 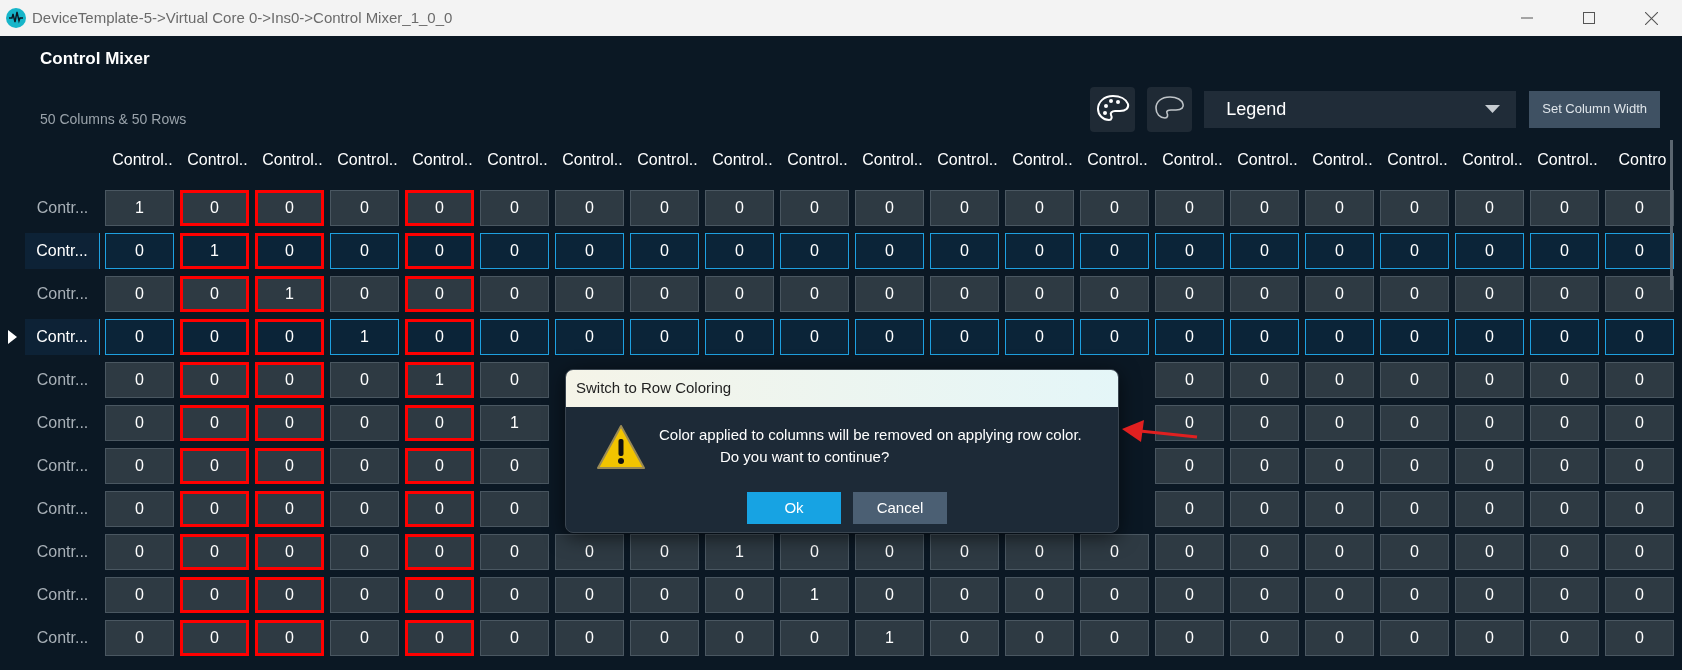 What do you see at coordinates (900, 508) in the screenshot?
I see `dialog-button: Cancel` at bounding box center [900, 508].